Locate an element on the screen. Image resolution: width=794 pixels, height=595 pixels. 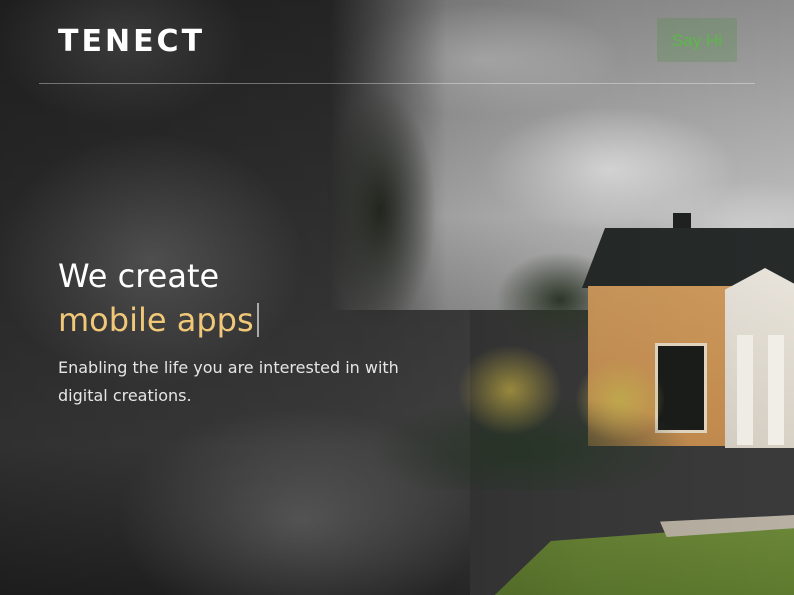
site-header: TENECT Say Hi is located at coordinates (397, 42).